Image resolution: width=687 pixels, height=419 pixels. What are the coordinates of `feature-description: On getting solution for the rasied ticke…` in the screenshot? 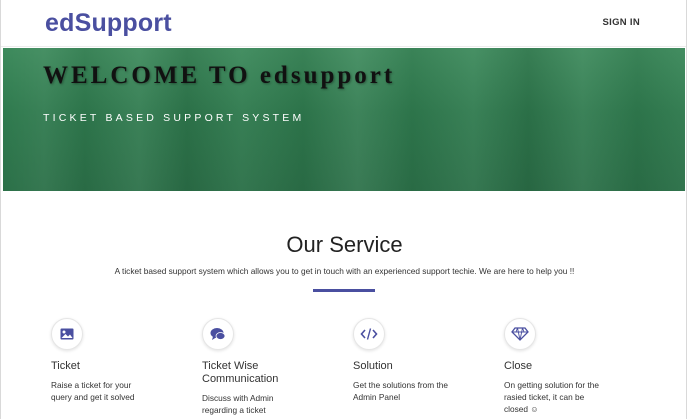 It's located at (552, 397).